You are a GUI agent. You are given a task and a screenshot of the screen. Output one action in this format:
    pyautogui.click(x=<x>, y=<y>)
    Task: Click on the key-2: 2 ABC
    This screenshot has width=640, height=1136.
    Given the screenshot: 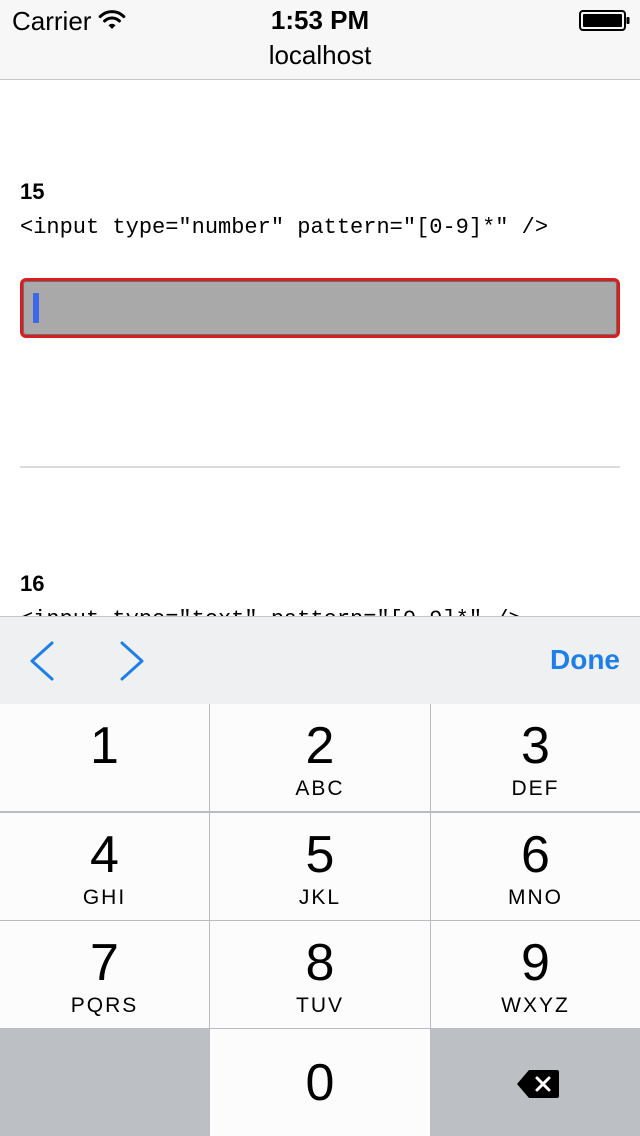 What is the action you would take?
    pyautogui.click(x=320, y=757)
    